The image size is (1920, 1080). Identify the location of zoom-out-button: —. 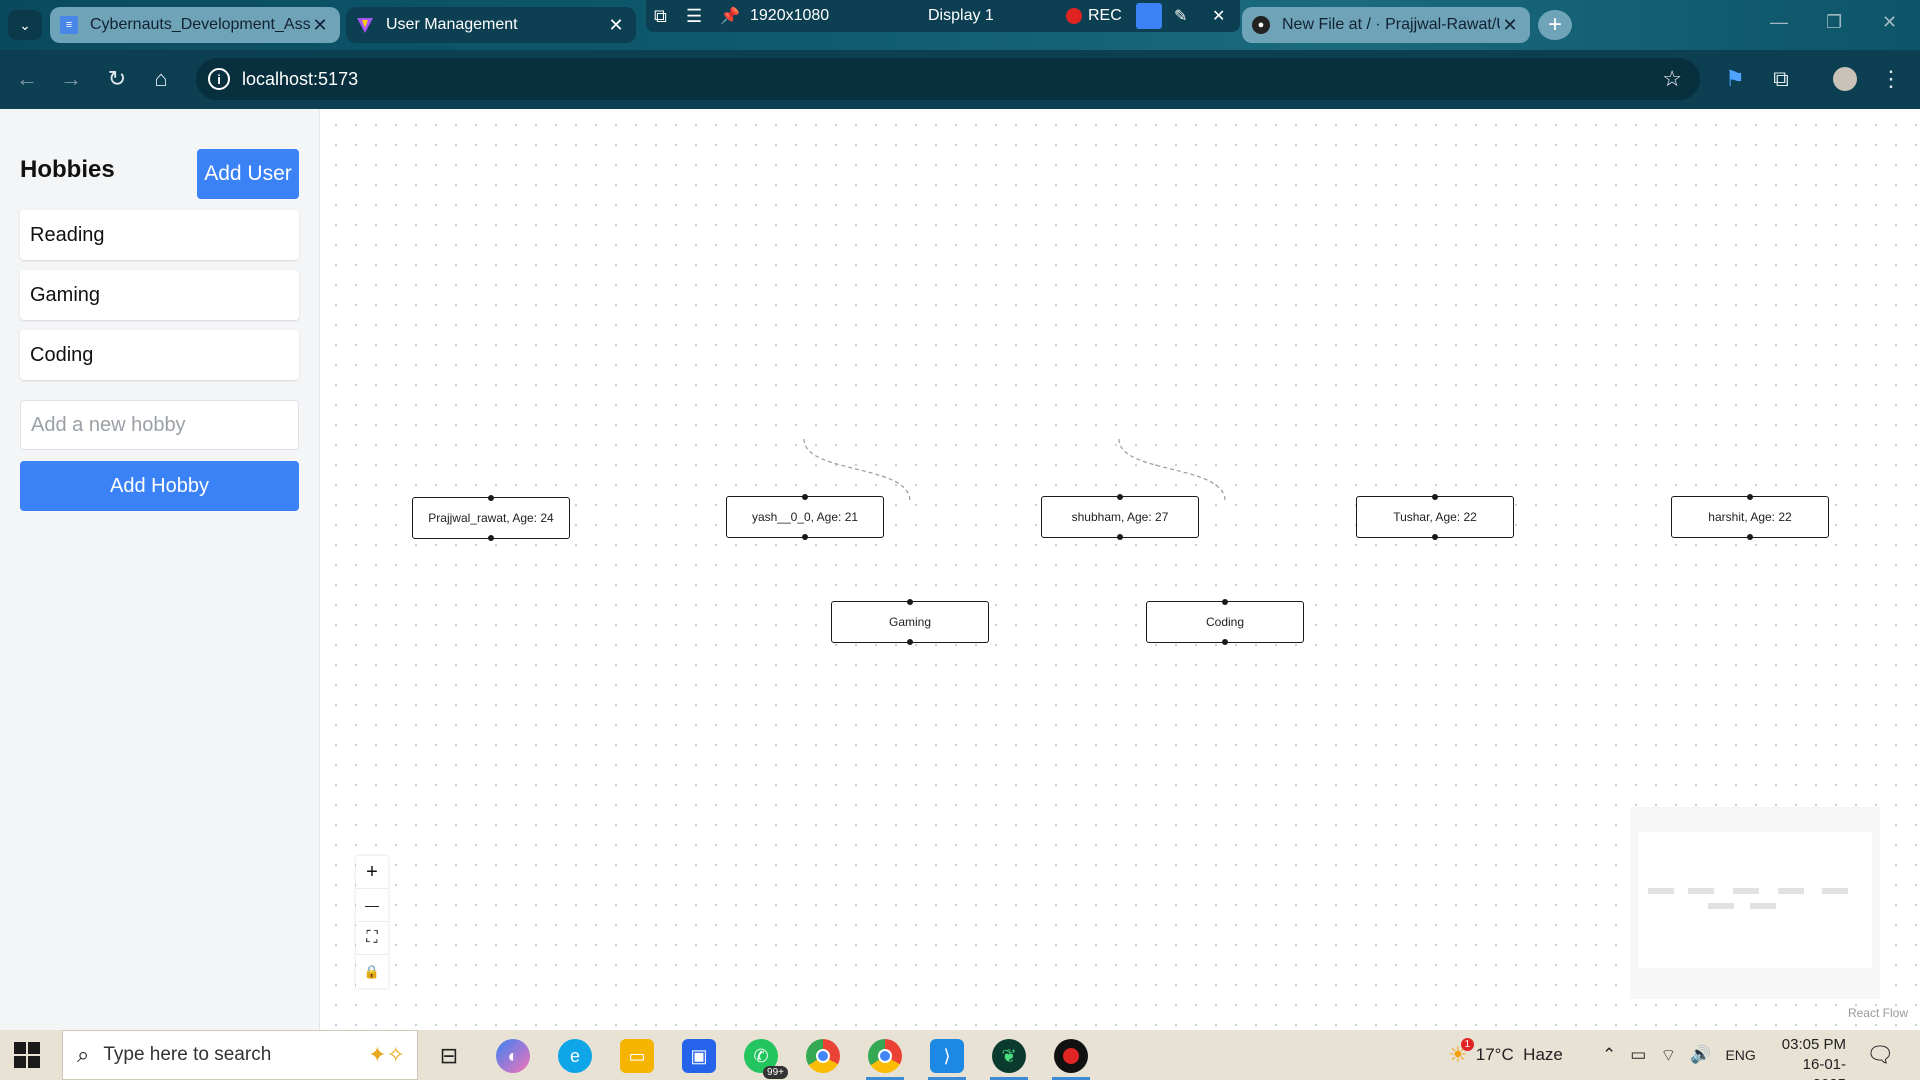
(372, 905).